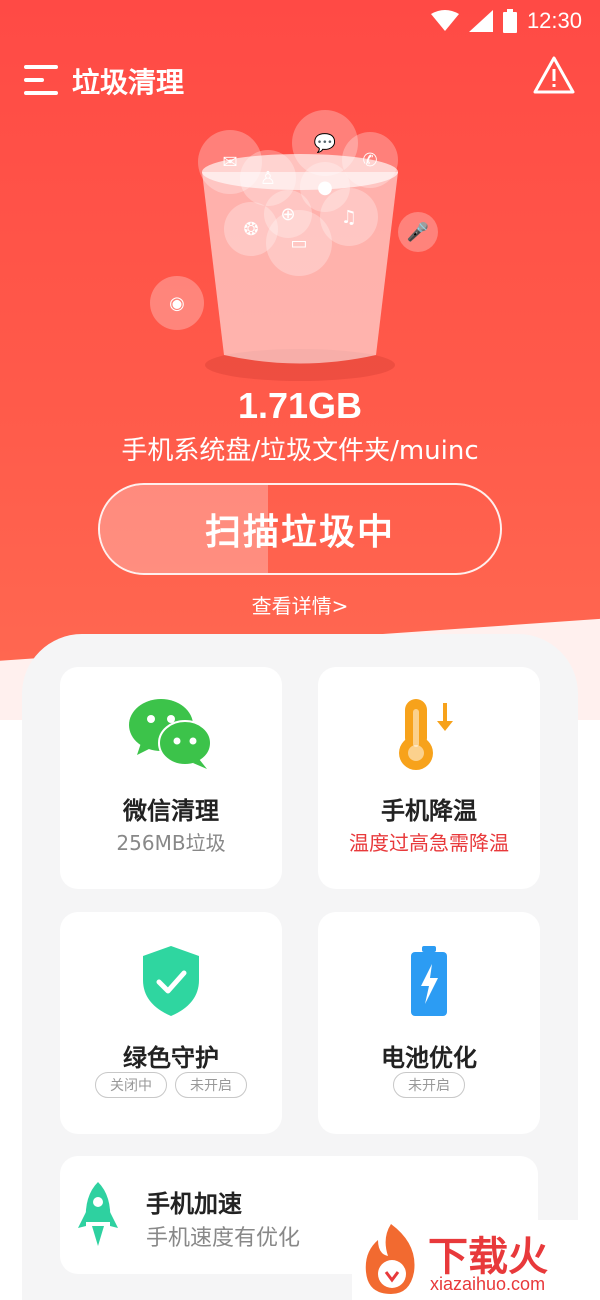 The image size is (600, 1300). Describe the element at coordinates (390, 1259) in the screenshot. I see `fire-logo-icon` at that location.